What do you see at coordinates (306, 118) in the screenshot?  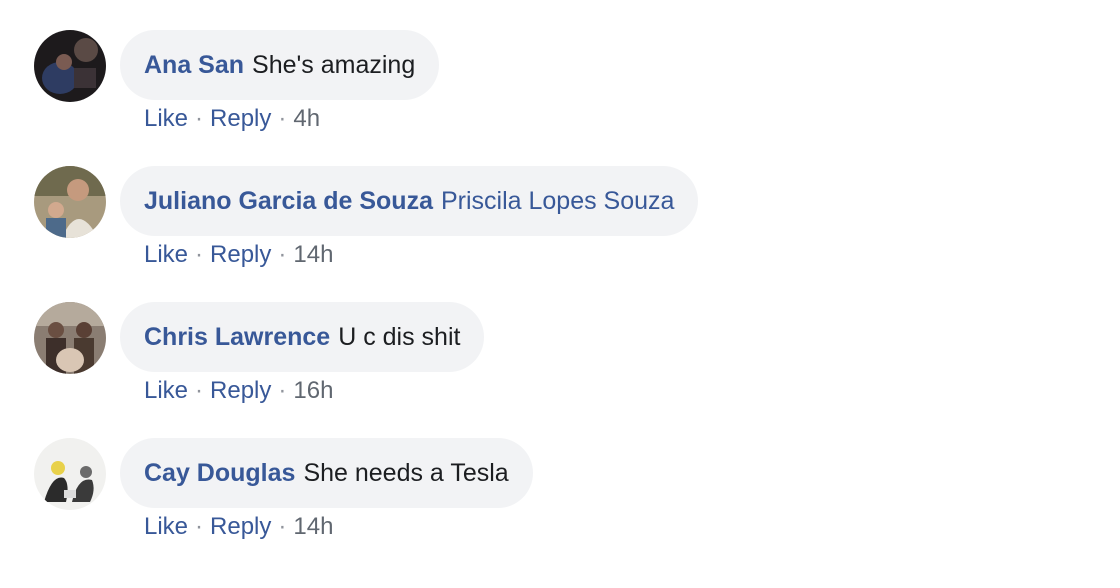 I see `comment-timestamp: 4h` at bounding box center [306, 118].